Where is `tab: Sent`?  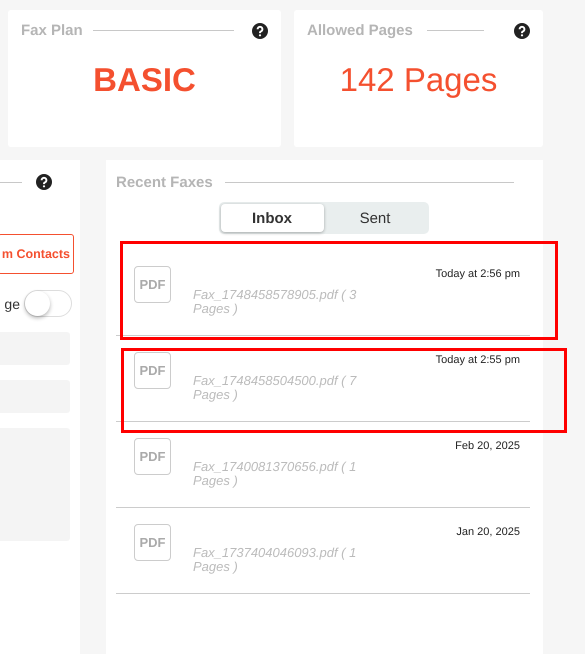 tab: Sent is located at coordinates (375, 218).